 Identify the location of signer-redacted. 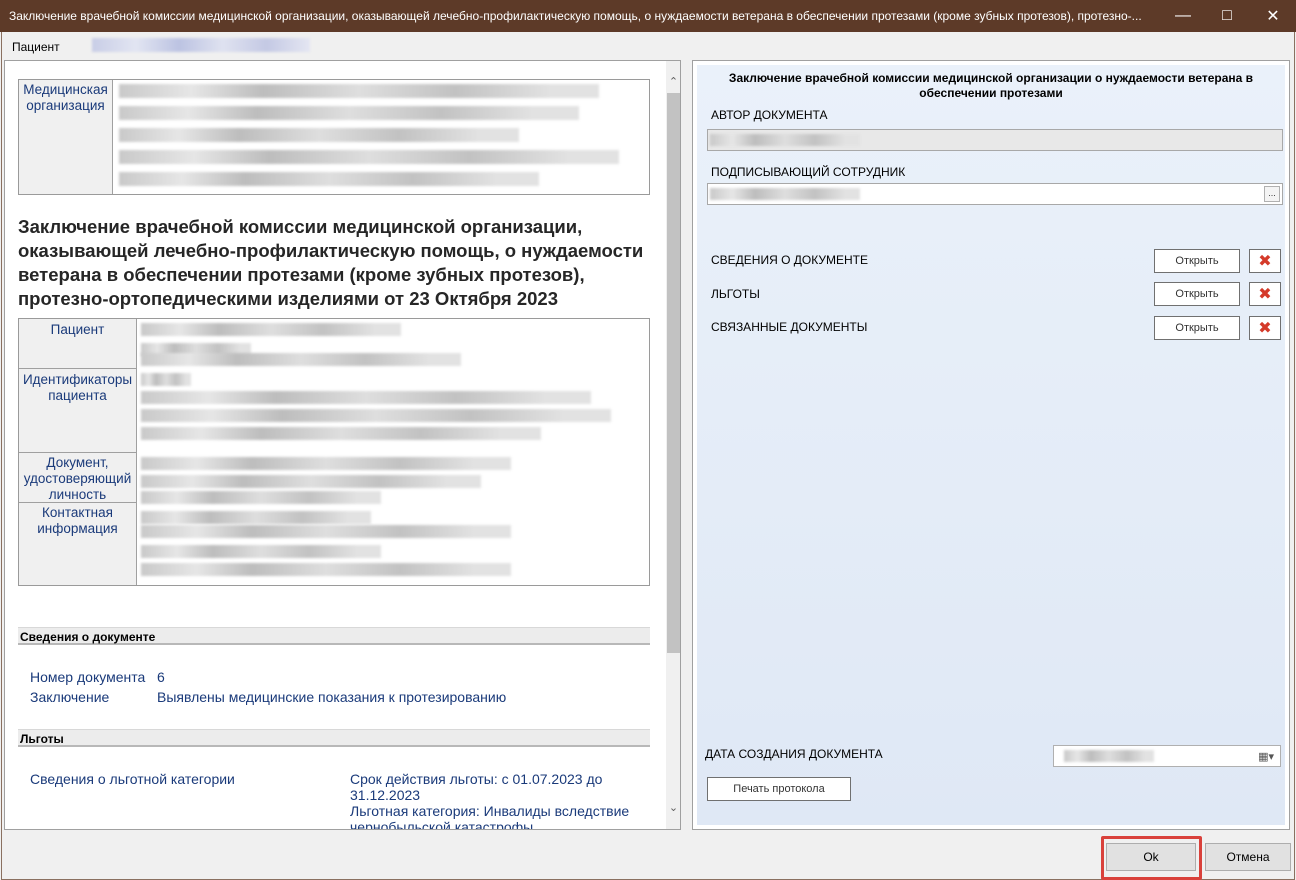
(785, 194).